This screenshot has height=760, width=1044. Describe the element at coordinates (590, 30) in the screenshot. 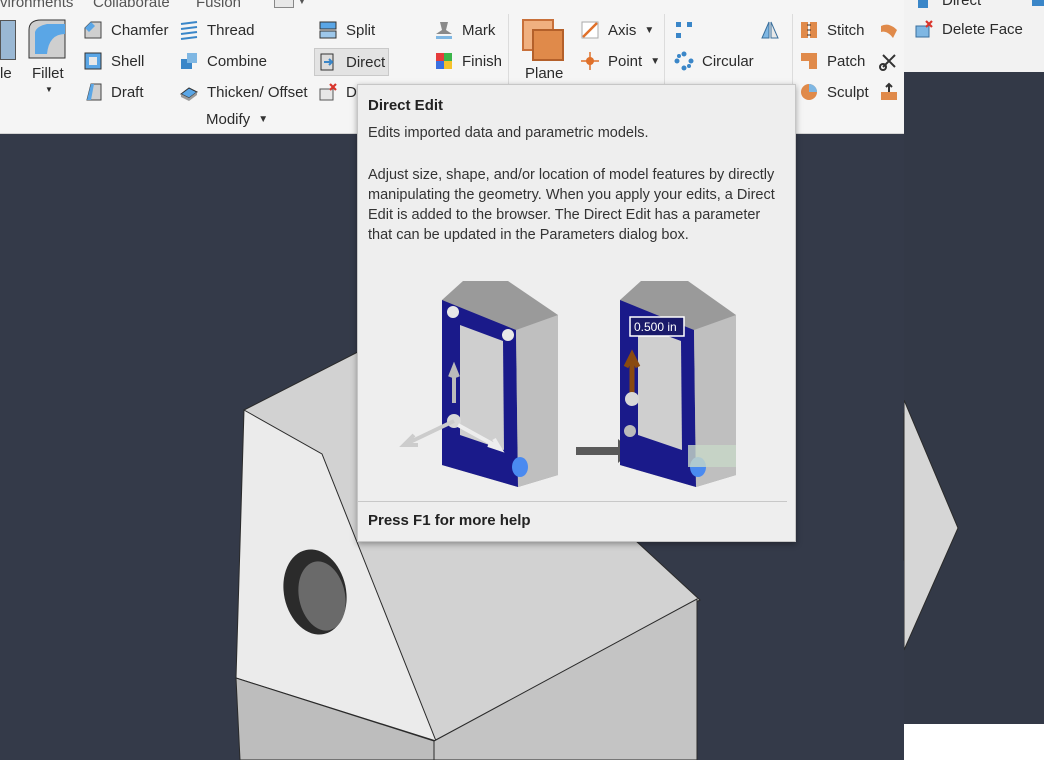

I see `axis-icon` at that location.